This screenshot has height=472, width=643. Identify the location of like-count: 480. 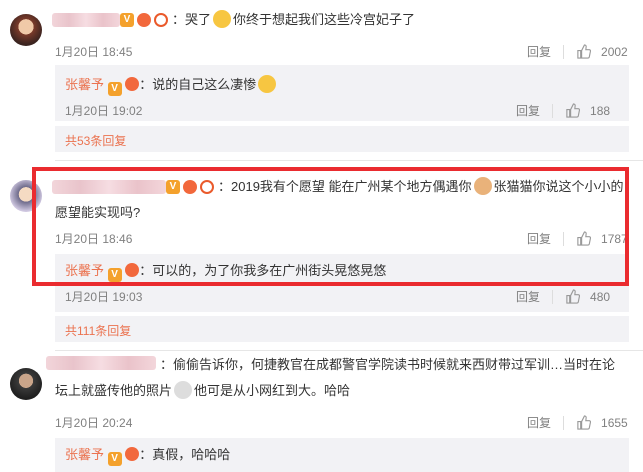
(600, 296).